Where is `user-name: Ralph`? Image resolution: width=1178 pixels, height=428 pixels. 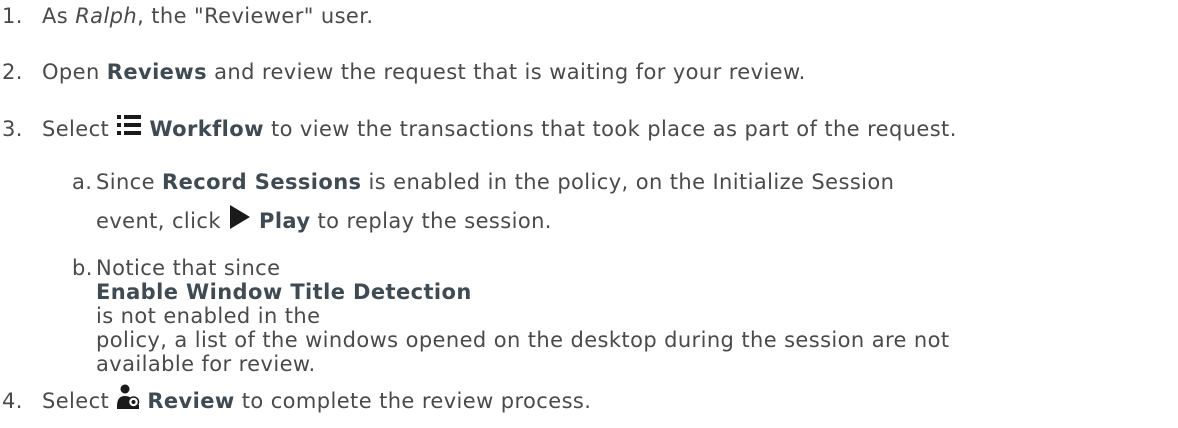 user-name: Ralph is located at coordinates (106, 16).